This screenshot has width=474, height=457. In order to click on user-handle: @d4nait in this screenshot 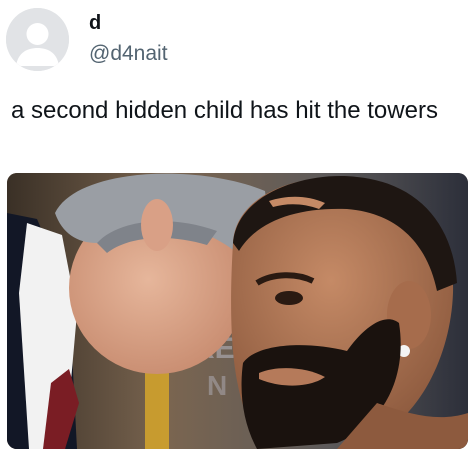, I will do `click(128, 54)`.